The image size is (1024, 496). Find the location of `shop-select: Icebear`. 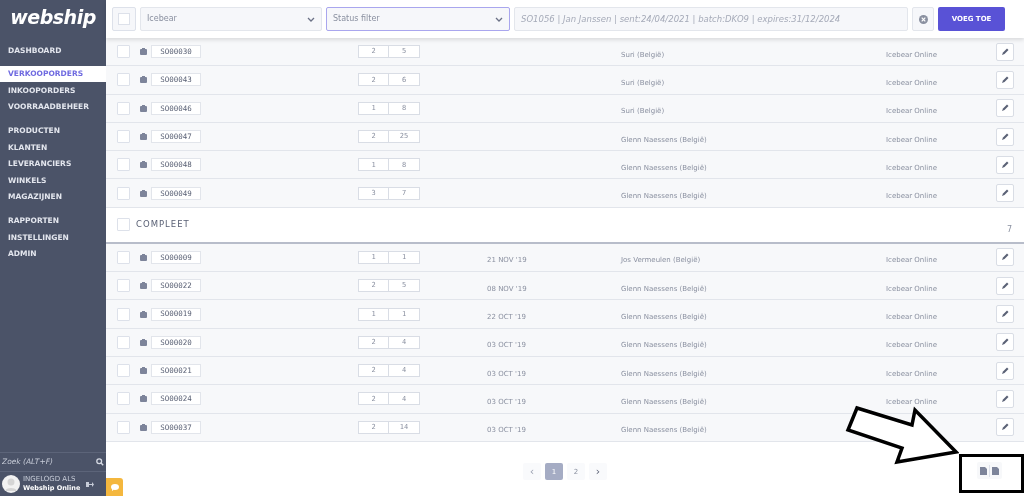

shop-select: Icebear is located at coordinates (231, 19).